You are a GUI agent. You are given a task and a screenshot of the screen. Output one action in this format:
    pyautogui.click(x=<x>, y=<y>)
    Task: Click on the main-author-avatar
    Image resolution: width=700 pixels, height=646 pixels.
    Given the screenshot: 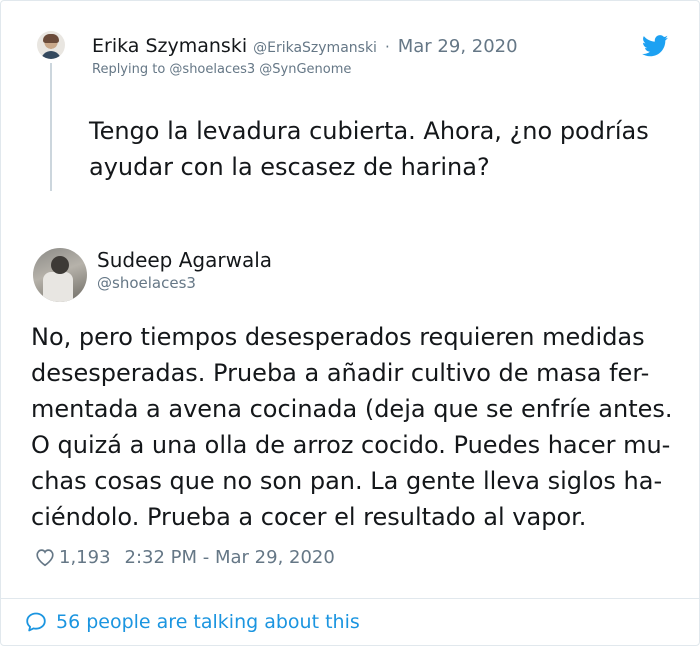 What is the action you would take?
    pyautogui.click(x=60, y=275)
    